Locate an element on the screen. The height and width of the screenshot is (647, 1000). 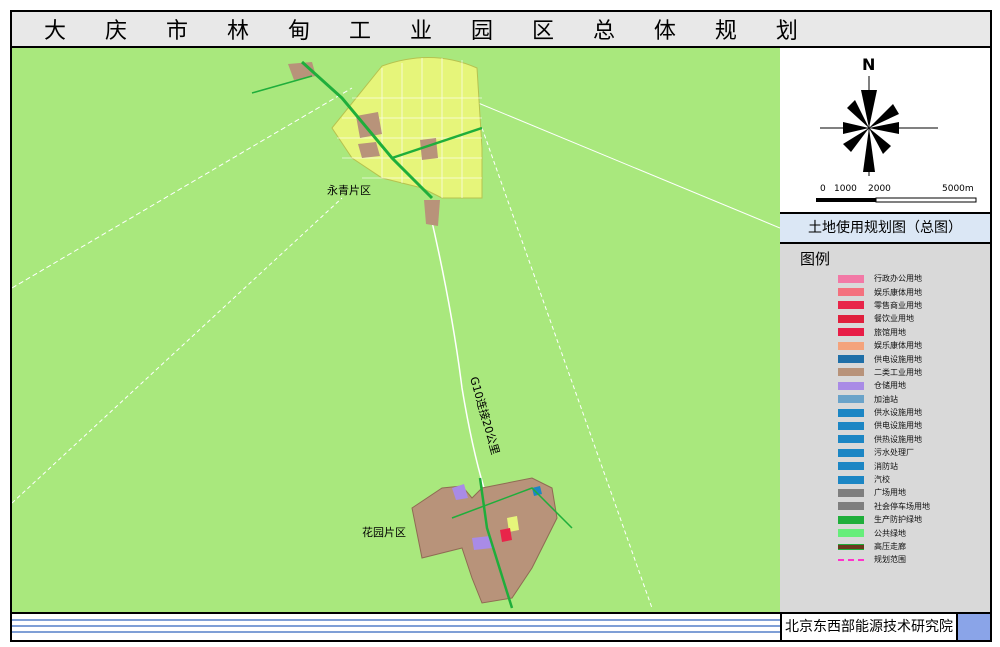
legend-label: 汽校 is located at coordinates (882, 480).